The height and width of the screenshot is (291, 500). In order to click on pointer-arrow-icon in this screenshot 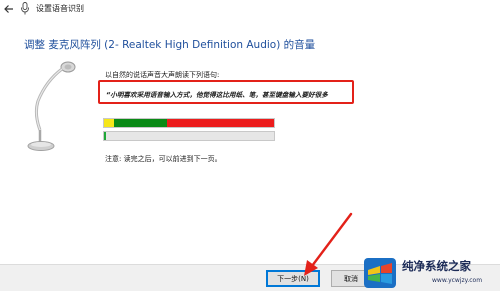, I will do `click(328, 244)`.